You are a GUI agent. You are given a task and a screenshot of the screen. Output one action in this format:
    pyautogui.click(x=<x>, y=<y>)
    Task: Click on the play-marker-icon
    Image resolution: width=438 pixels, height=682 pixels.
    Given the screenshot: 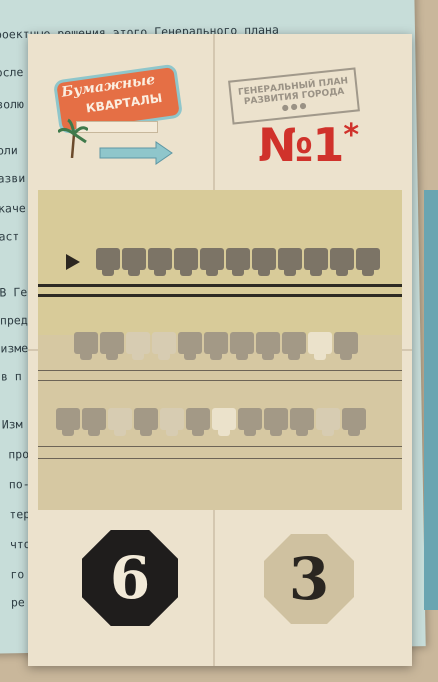 What is the action you would take?
    pyautogui.click(x=73, y=262)
    